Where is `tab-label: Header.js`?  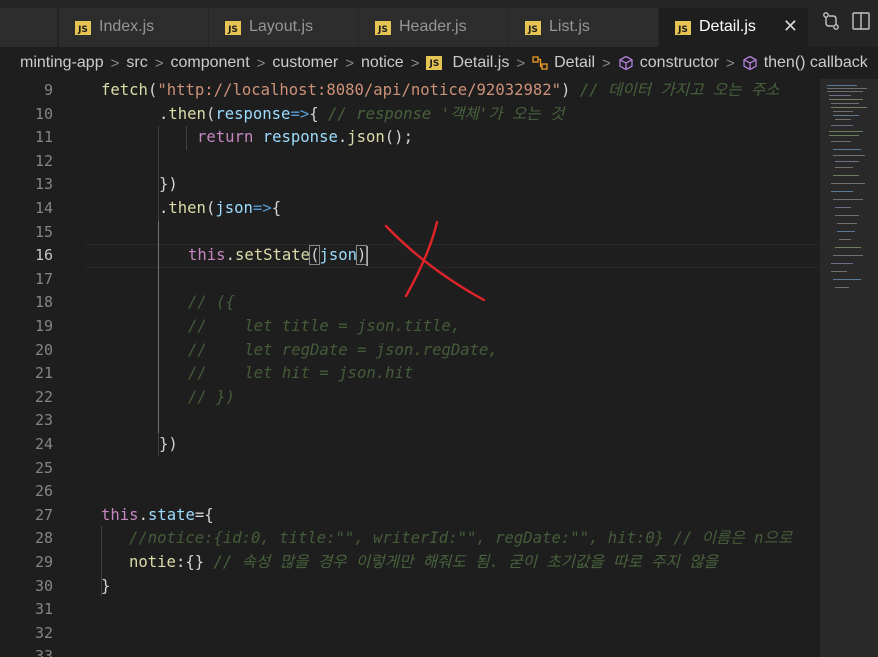 tab-label: Header.js is located at coordinates (433, 26).